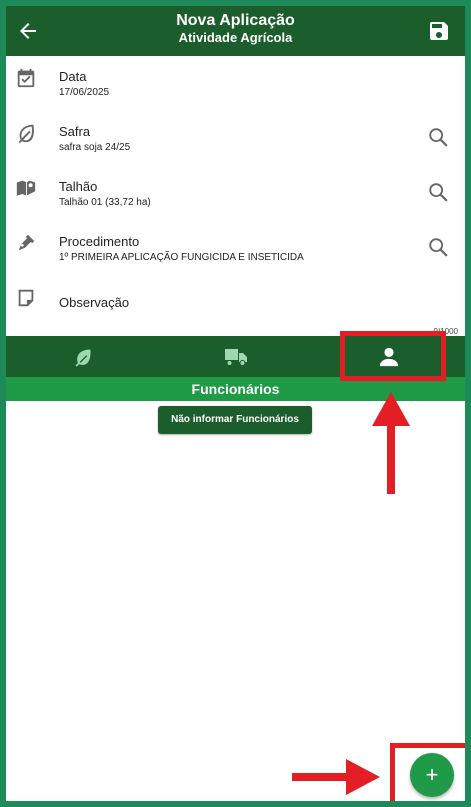 The image size is (471, 807). What do you see at coordinates (75, 131) in the screenshot?
I see `field-label: Safra` at bounding box center [75, 131].